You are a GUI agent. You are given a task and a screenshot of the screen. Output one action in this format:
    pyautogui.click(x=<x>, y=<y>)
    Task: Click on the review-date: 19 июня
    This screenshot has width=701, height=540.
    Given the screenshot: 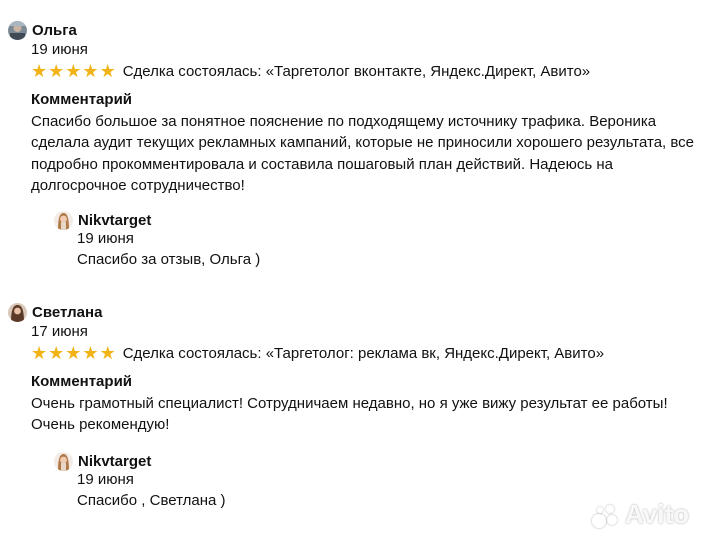 What is the action you would take?
    pyautogui.click(x=59, y=49)
    